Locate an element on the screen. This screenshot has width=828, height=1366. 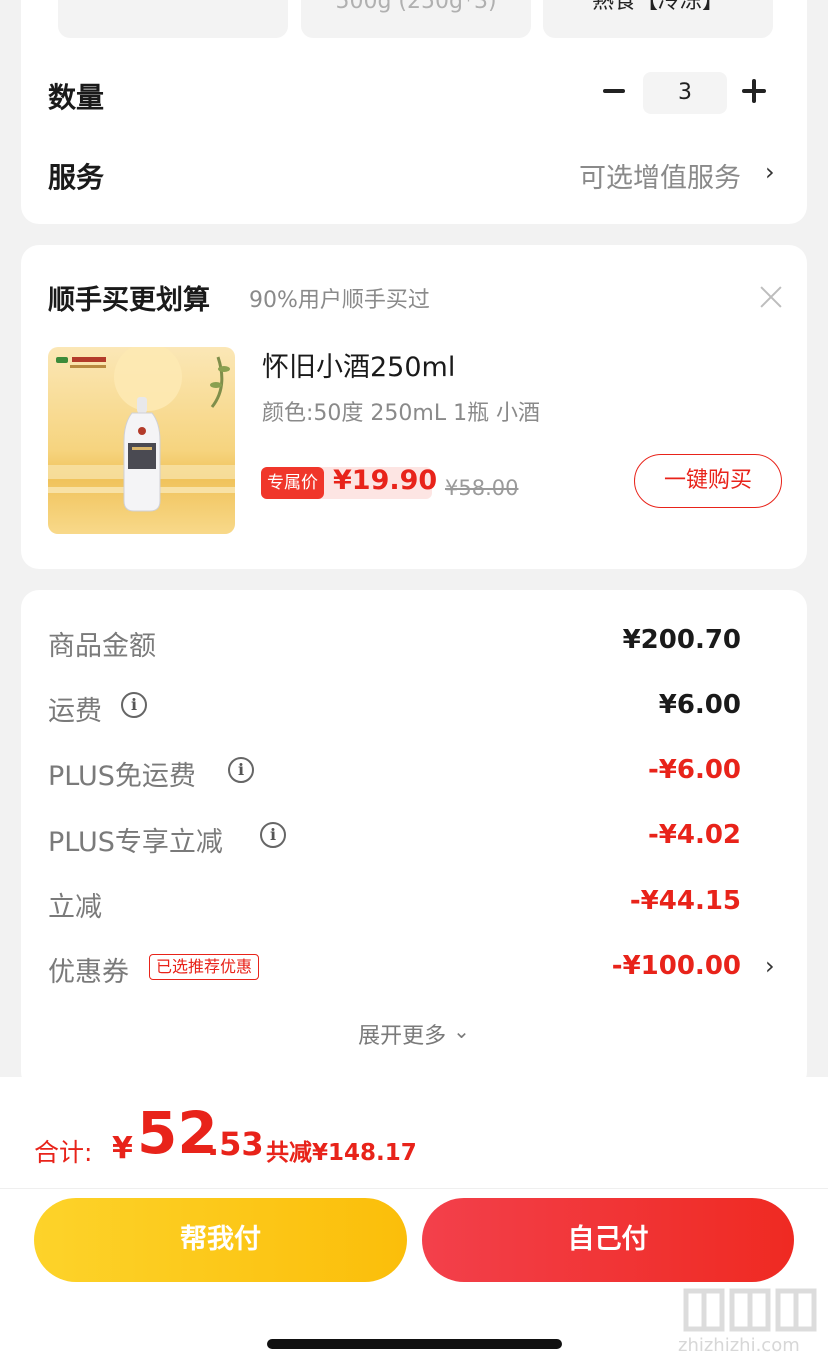
product-price: ¥19.90 is located at coordinates (385, 480).